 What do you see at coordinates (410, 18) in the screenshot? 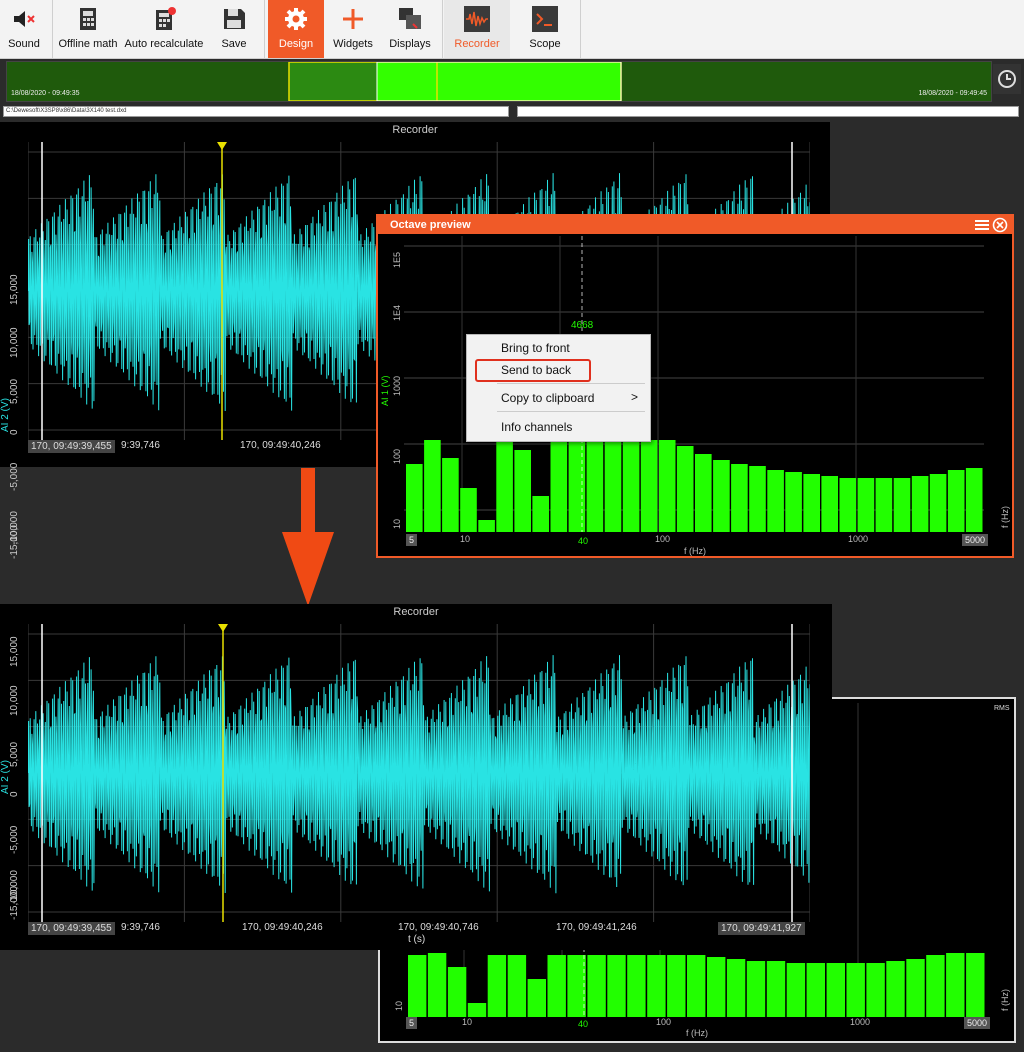
I see `displays-icon` at bounding box center [410, 18].